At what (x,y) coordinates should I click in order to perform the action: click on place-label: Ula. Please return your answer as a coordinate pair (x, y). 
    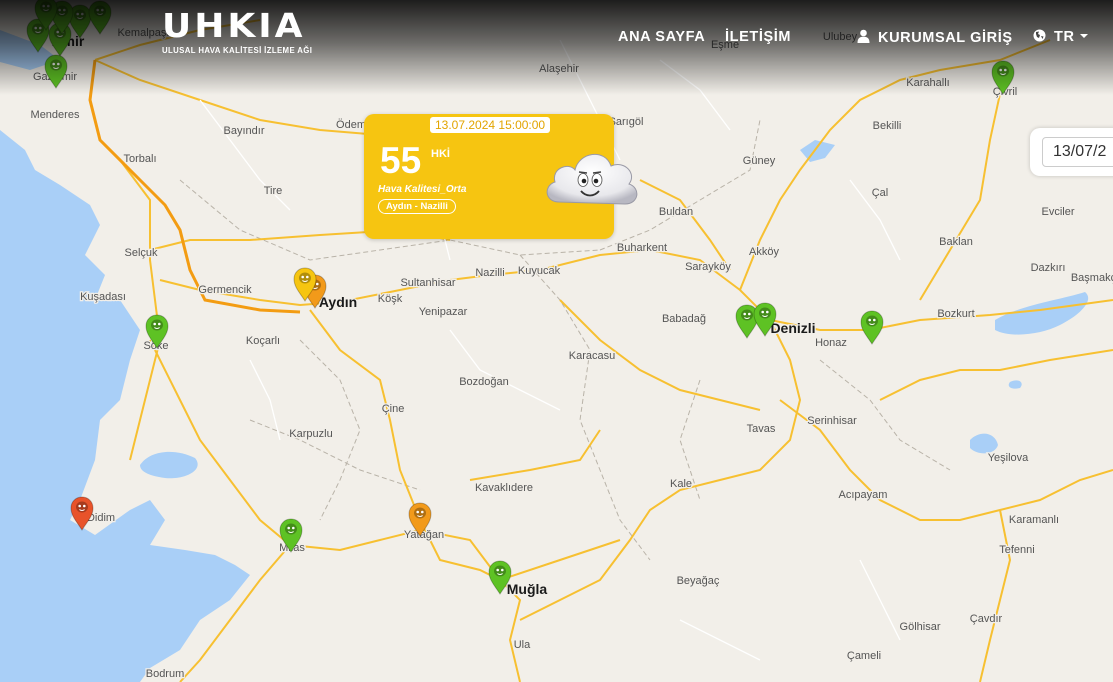
    Looking at the image, I should click on (522, 645).